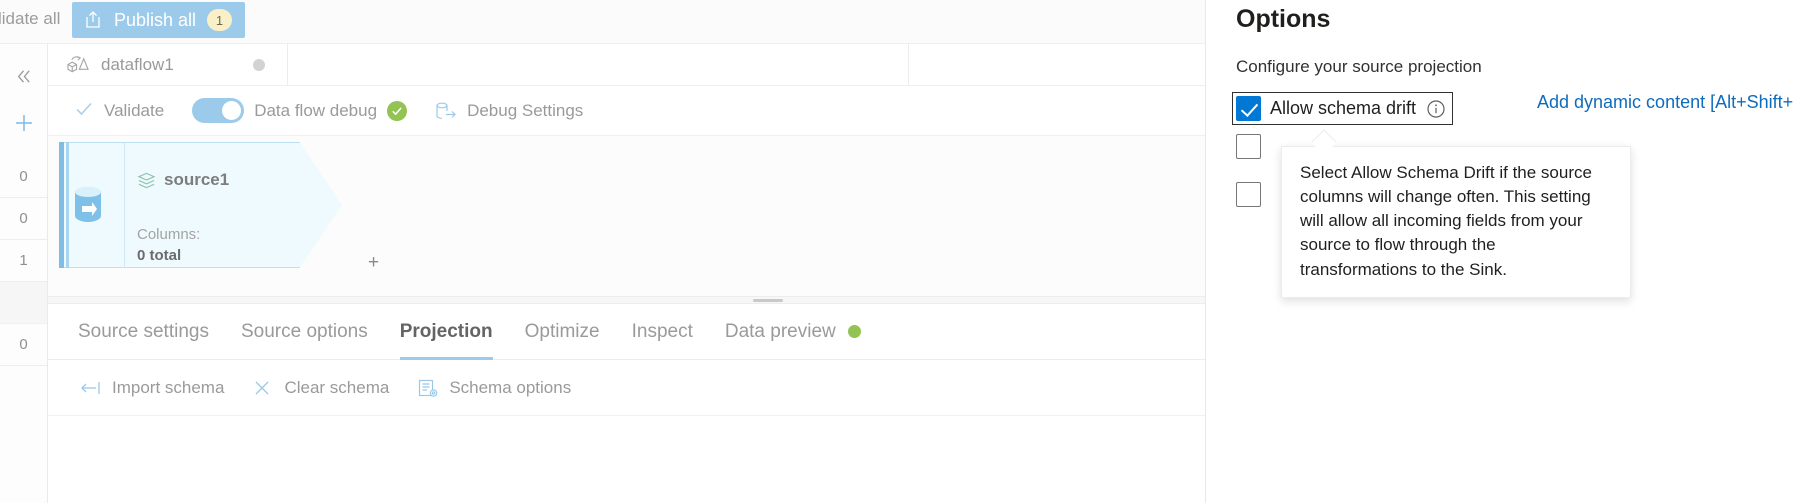 The image size is (1794, 503). Describe the element at coordinates (1359, 66) in the screenshot. I see `options-panel-subtitle: Configure your source projection` at that location.